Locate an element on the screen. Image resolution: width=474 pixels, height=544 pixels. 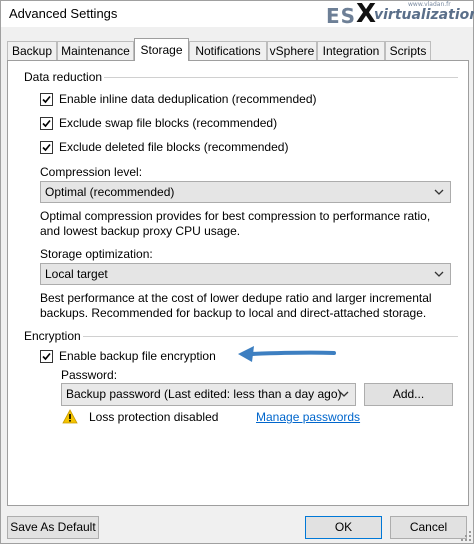
tab-backup: Backup is located at coordinates (32, 50).